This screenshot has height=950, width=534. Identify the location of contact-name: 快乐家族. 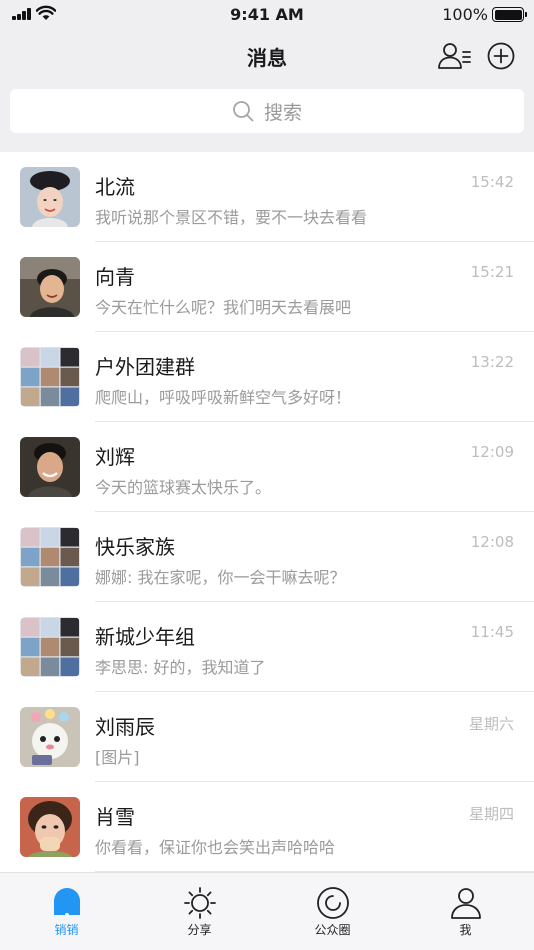
(135, 547).